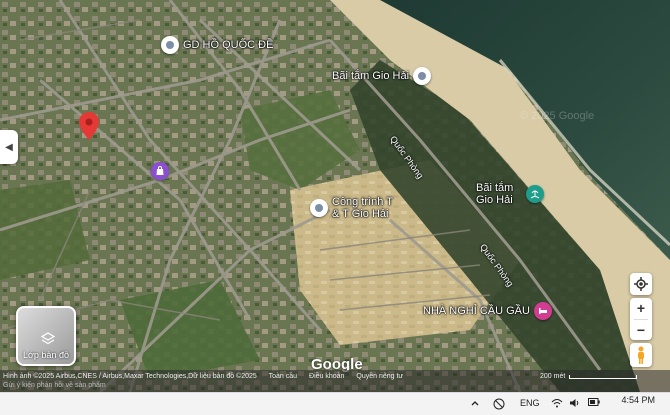  I want to click on my-location-icon, so click(641, 284).